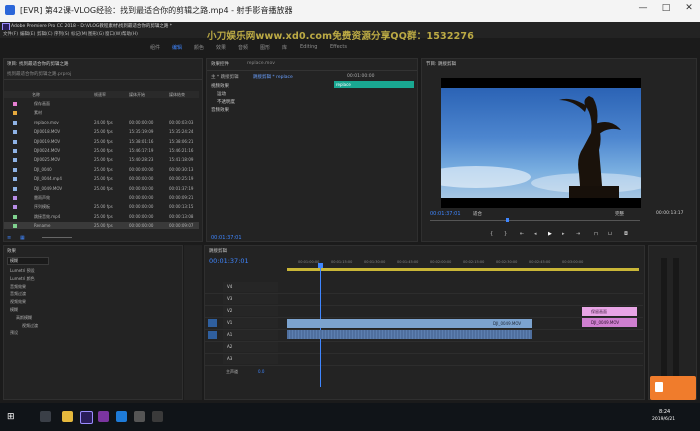 This screenshot has height=431, width=700. I want to click on effects-tree-item: 模糊, so click(14, 310).